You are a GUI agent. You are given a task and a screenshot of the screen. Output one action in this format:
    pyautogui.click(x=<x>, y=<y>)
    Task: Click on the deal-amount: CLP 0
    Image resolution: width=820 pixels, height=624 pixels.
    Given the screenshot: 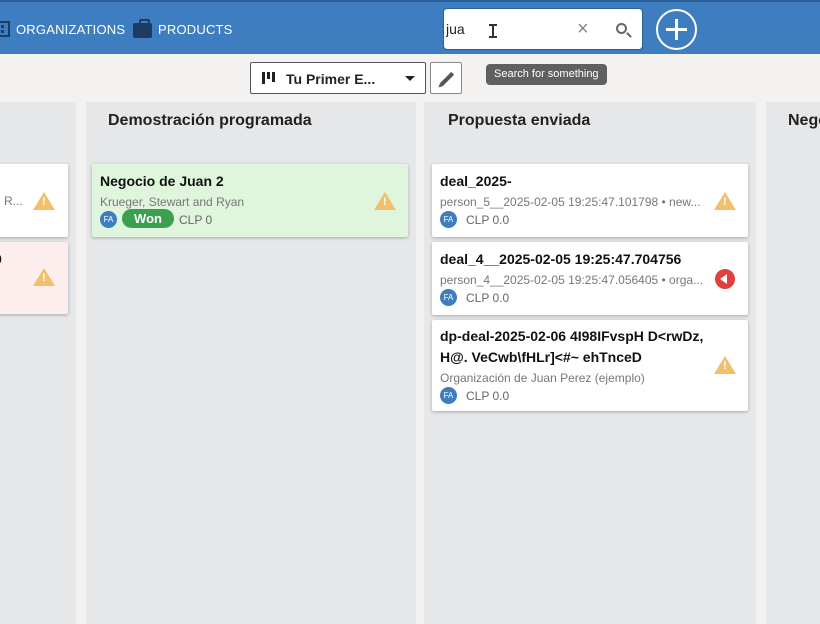 What is the action you would take?
    pyautogui.click(x=196, y=220)
    